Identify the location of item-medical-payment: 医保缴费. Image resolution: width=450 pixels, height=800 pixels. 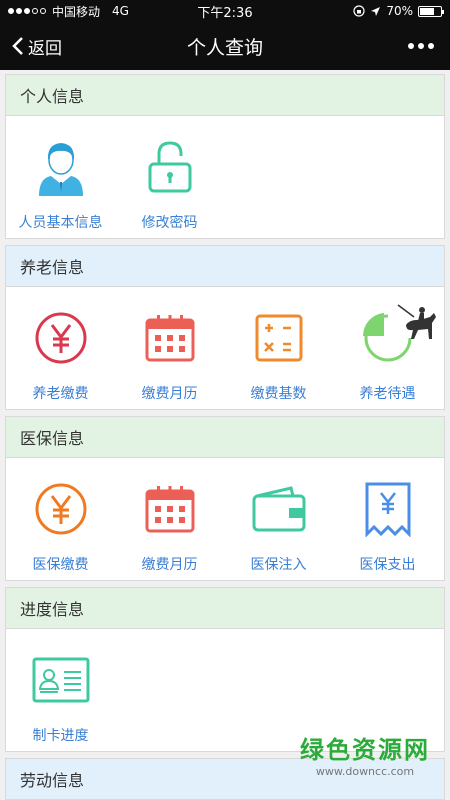
(60, 519).